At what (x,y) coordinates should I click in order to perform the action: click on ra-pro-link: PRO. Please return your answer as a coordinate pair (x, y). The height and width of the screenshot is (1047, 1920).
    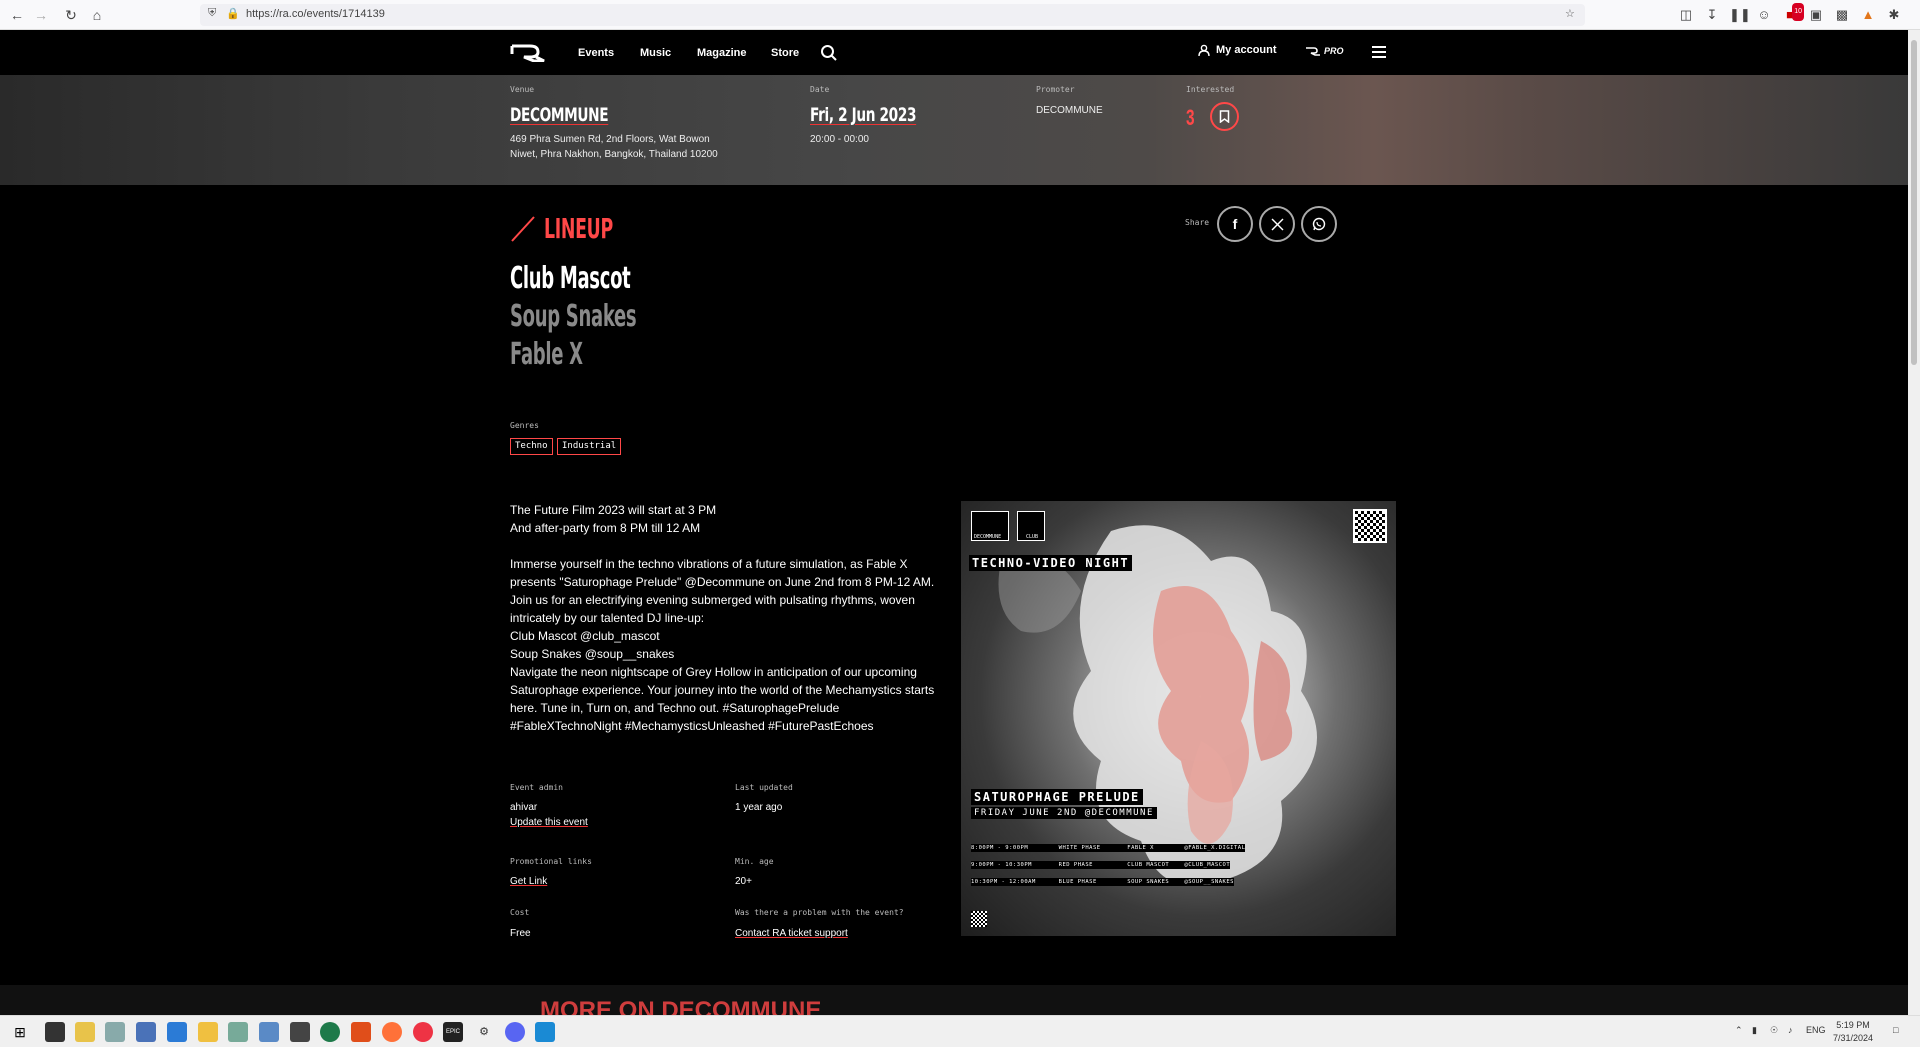
    Looking at the image, I should click on (1324, 51).